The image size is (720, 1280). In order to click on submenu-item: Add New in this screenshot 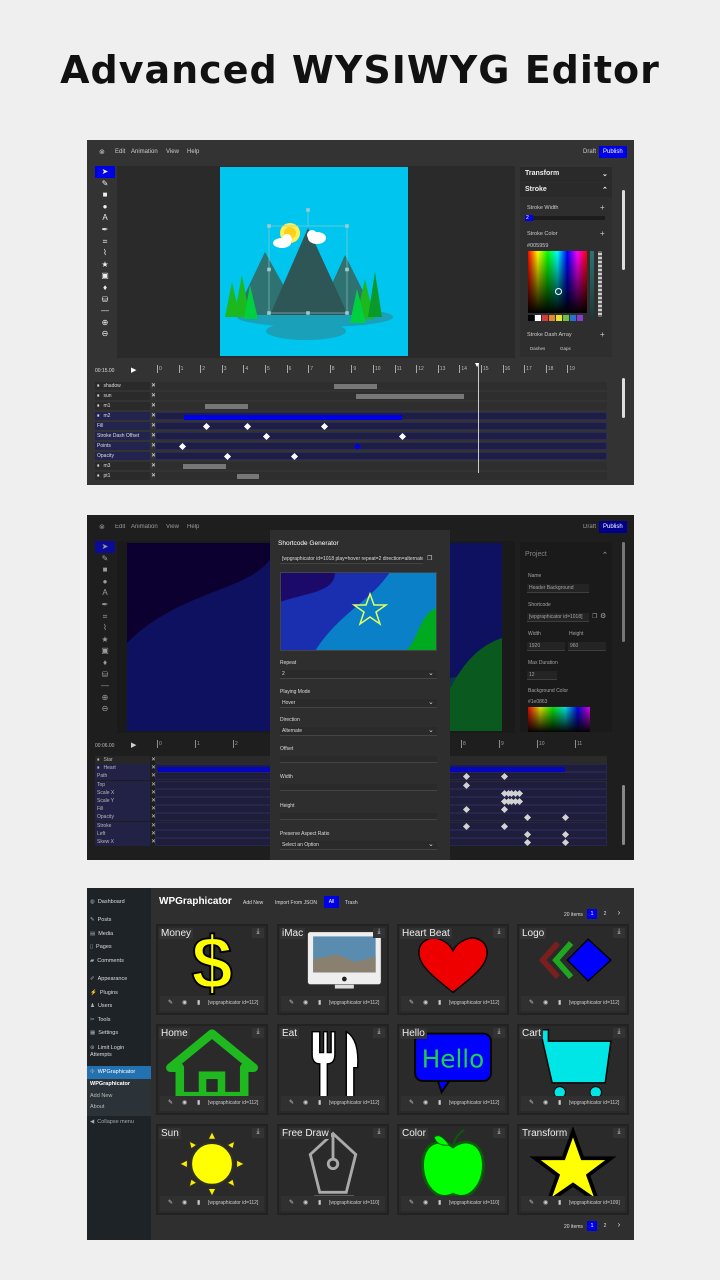, I will do `click(101, 1096)`.